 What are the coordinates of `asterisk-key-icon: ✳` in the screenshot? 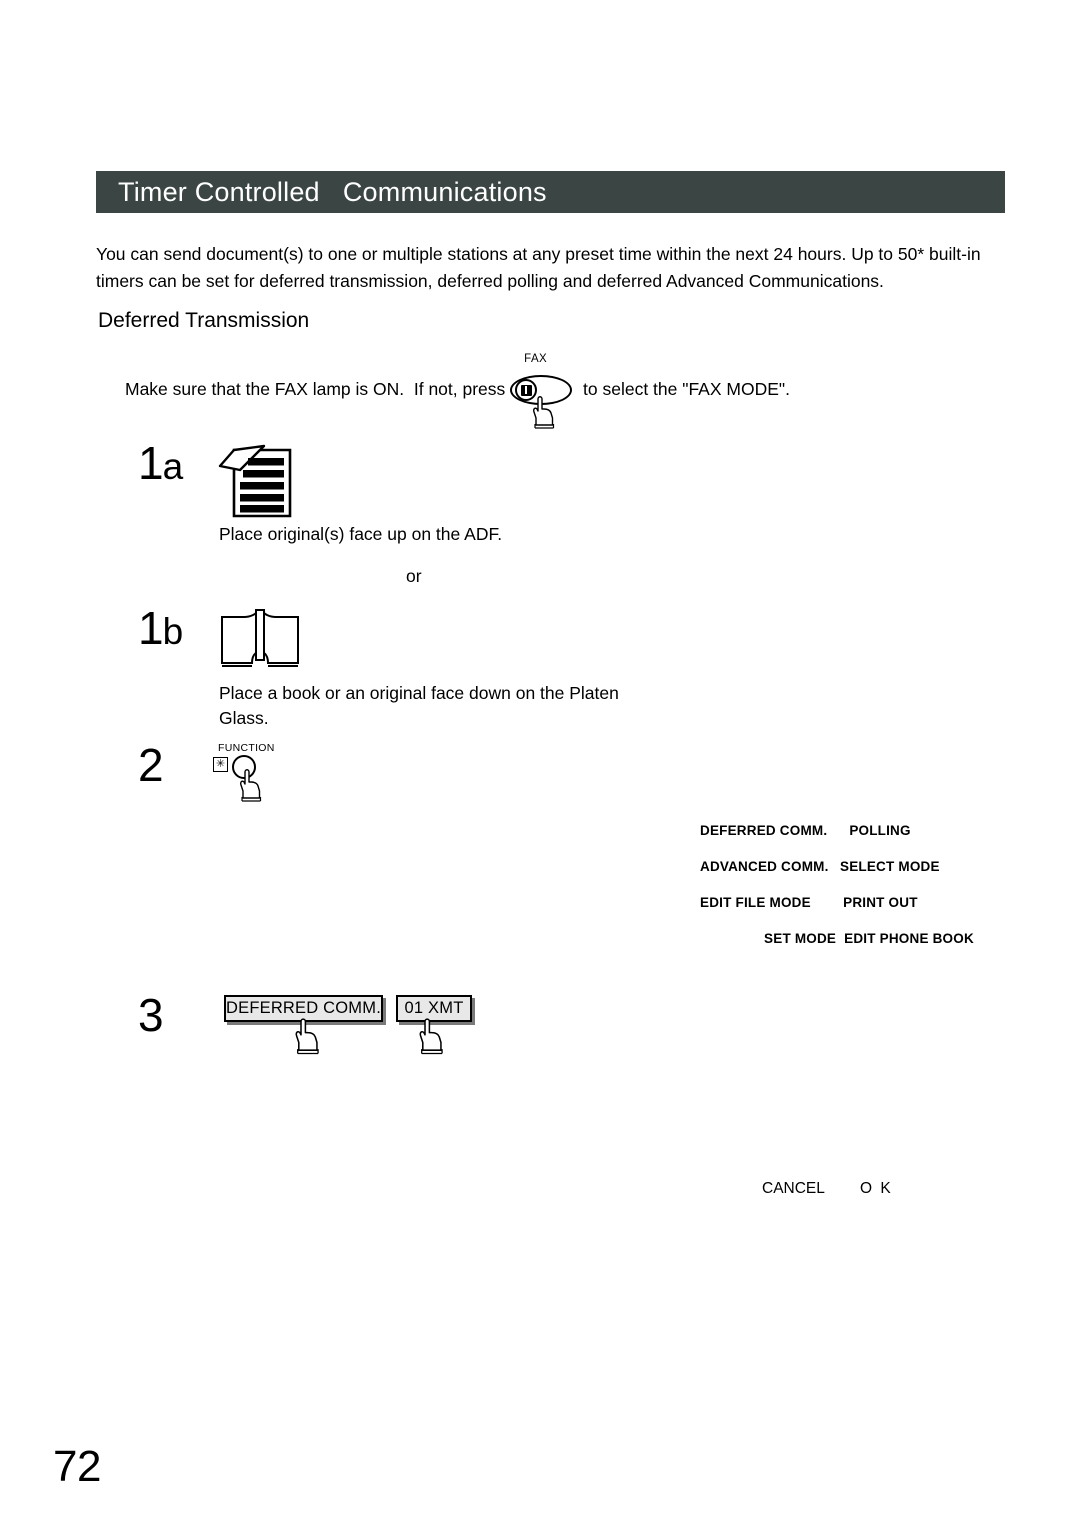 It's located at (220, 764).